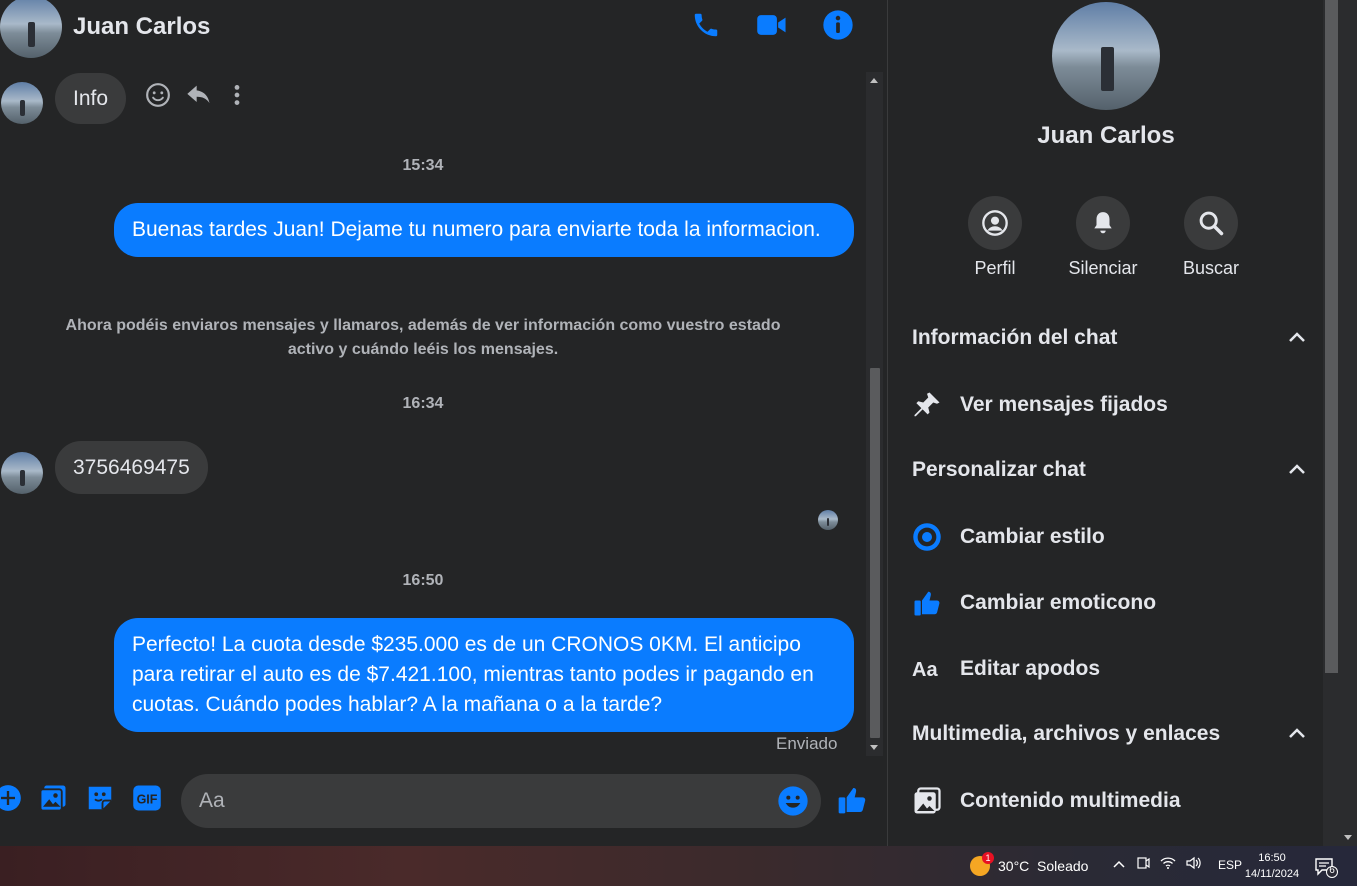 This screenshot has height=886, width=1357. What do you see at coordinates (1058, 602) in the screenshot?
I see `emoji-label: Cambiar emoticono` at bounding box center [1058, 602].